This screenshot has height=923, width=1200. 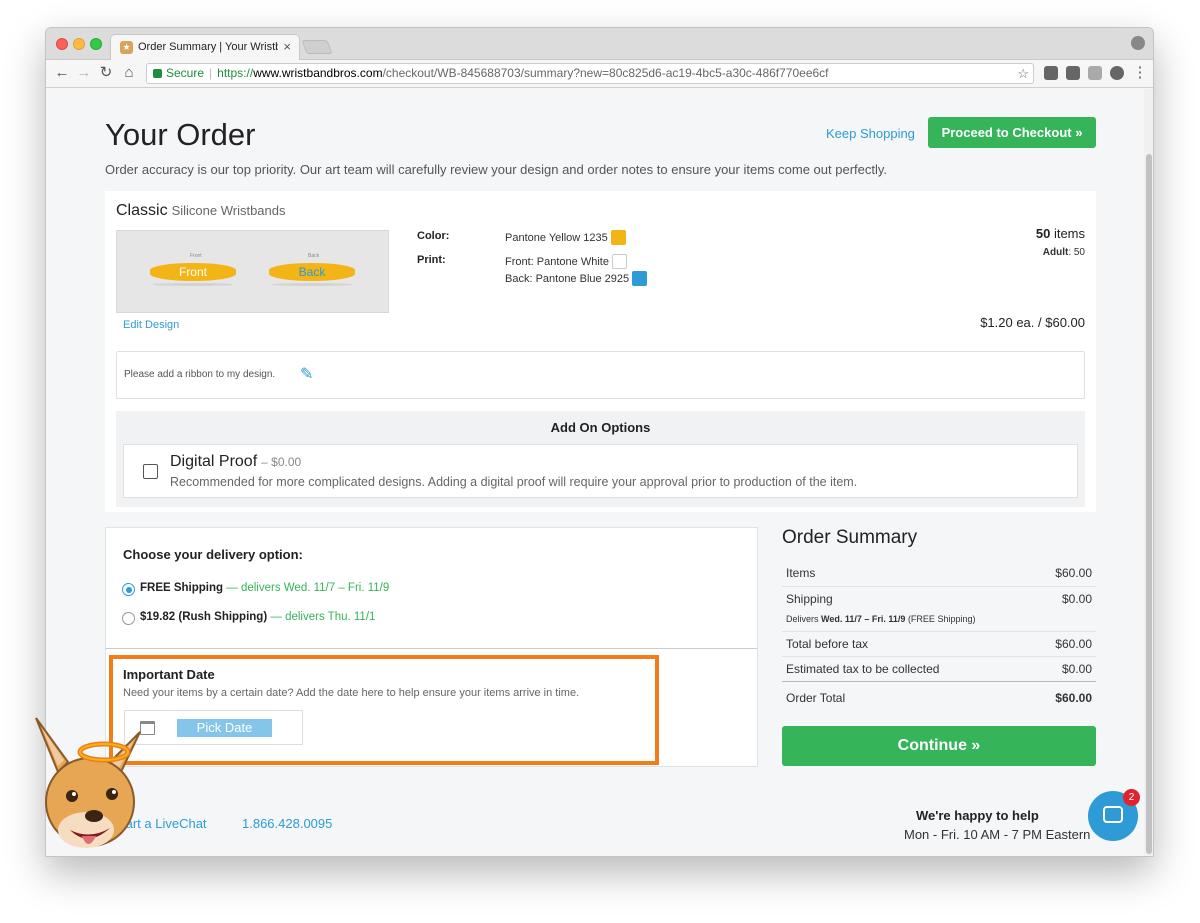 I want to click on maximize-window-button, so click(x=96, y=44).